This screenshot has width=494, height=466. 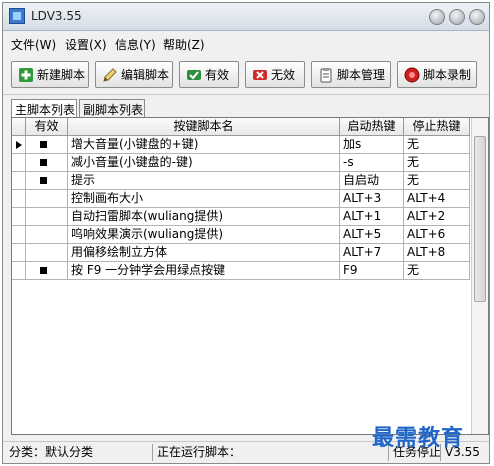 What do you see at coordinates (33, 44) in the screenshot?
I see `menu-file: 文件(W)` at bounding box center [33, 44].